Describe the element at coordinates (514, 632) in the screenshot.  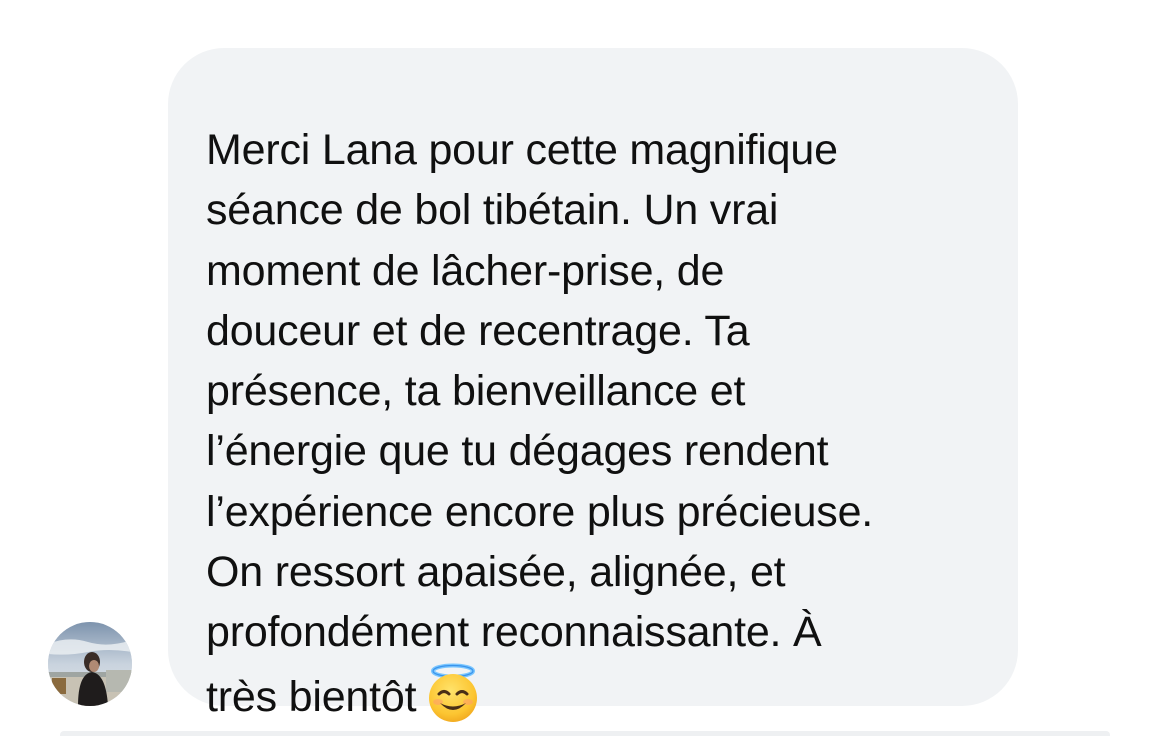
I see `message-line: profondément reconnaissante. À` at that location.